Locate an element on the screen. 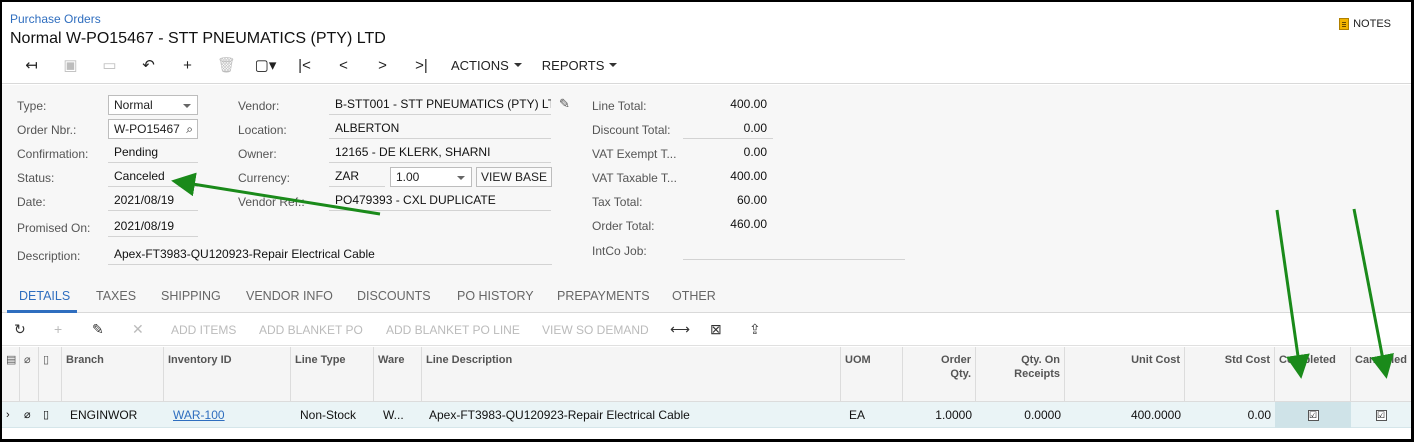 The height and width of the screenshot is (442, 1414). last-record-icon: >| is located at coordinates (421, 65).